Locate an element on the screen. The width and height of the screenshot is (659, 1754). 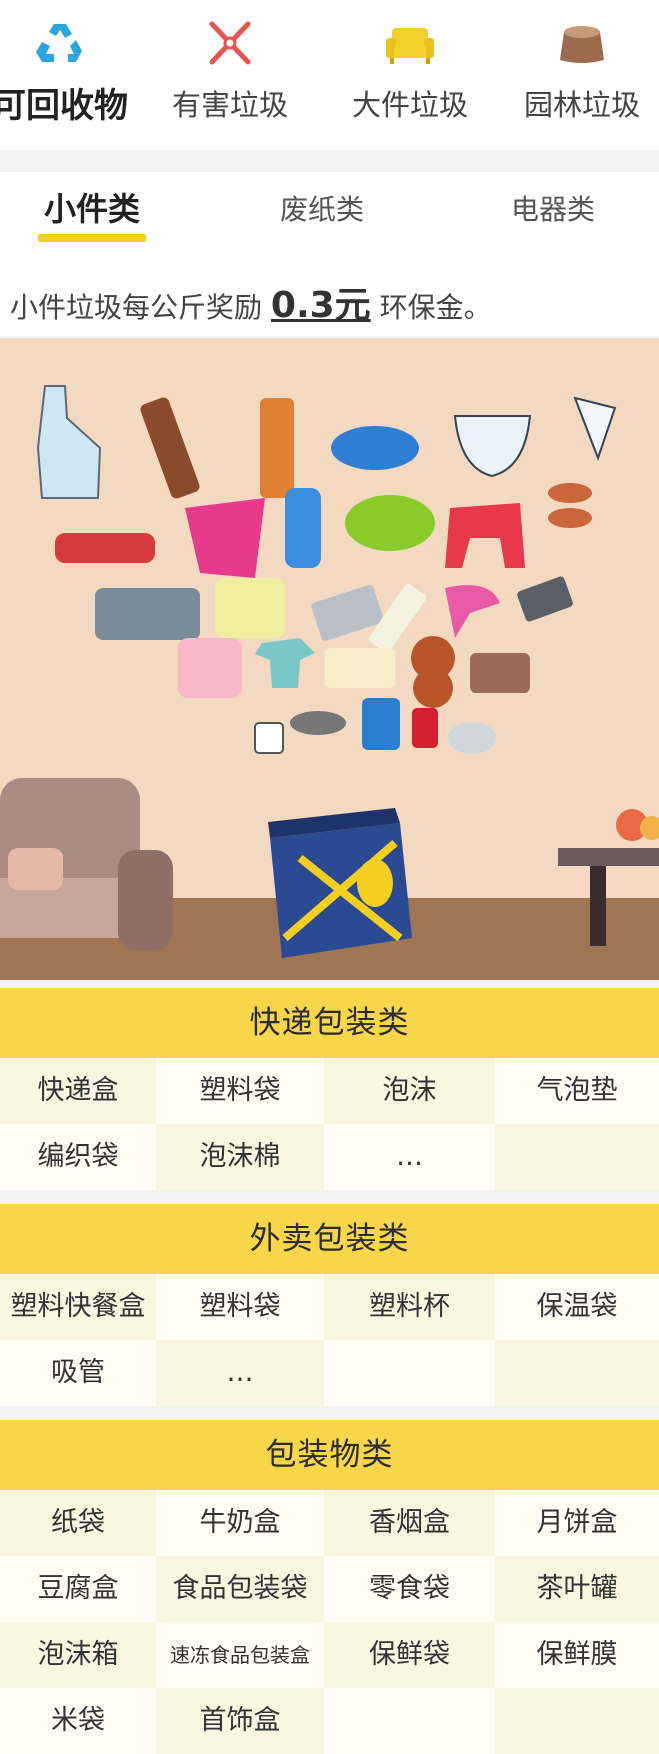
category-hazardous: 有害垃圾 is located at coordinates (230, 75).